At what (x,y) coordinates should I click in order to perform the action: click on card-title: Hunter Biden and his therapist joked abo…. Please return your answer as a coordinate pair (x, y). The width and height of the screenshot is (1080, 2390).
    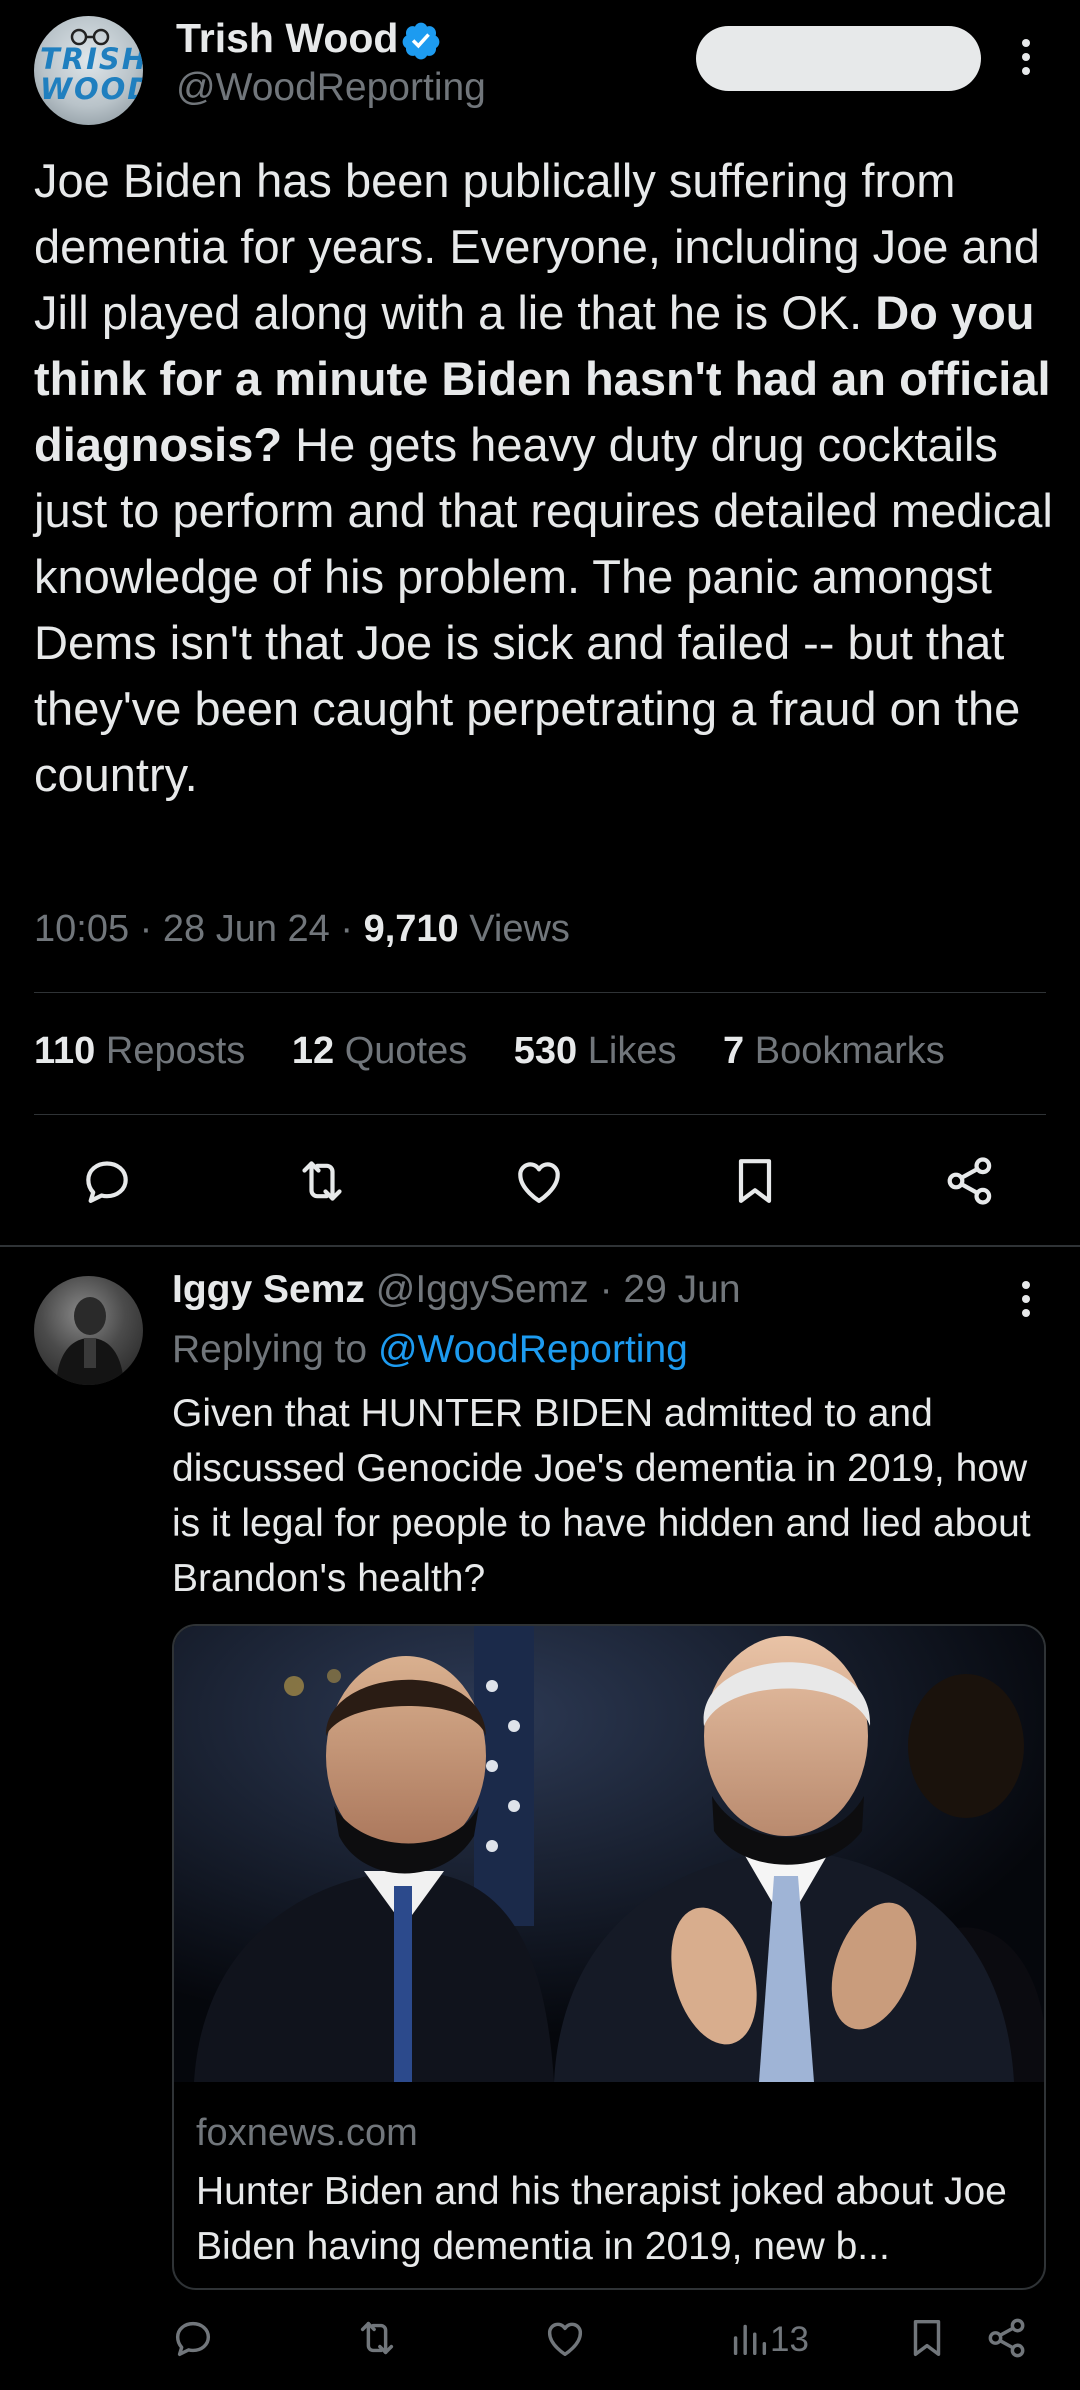
    Looking at the image, I should click on (601, 2219).